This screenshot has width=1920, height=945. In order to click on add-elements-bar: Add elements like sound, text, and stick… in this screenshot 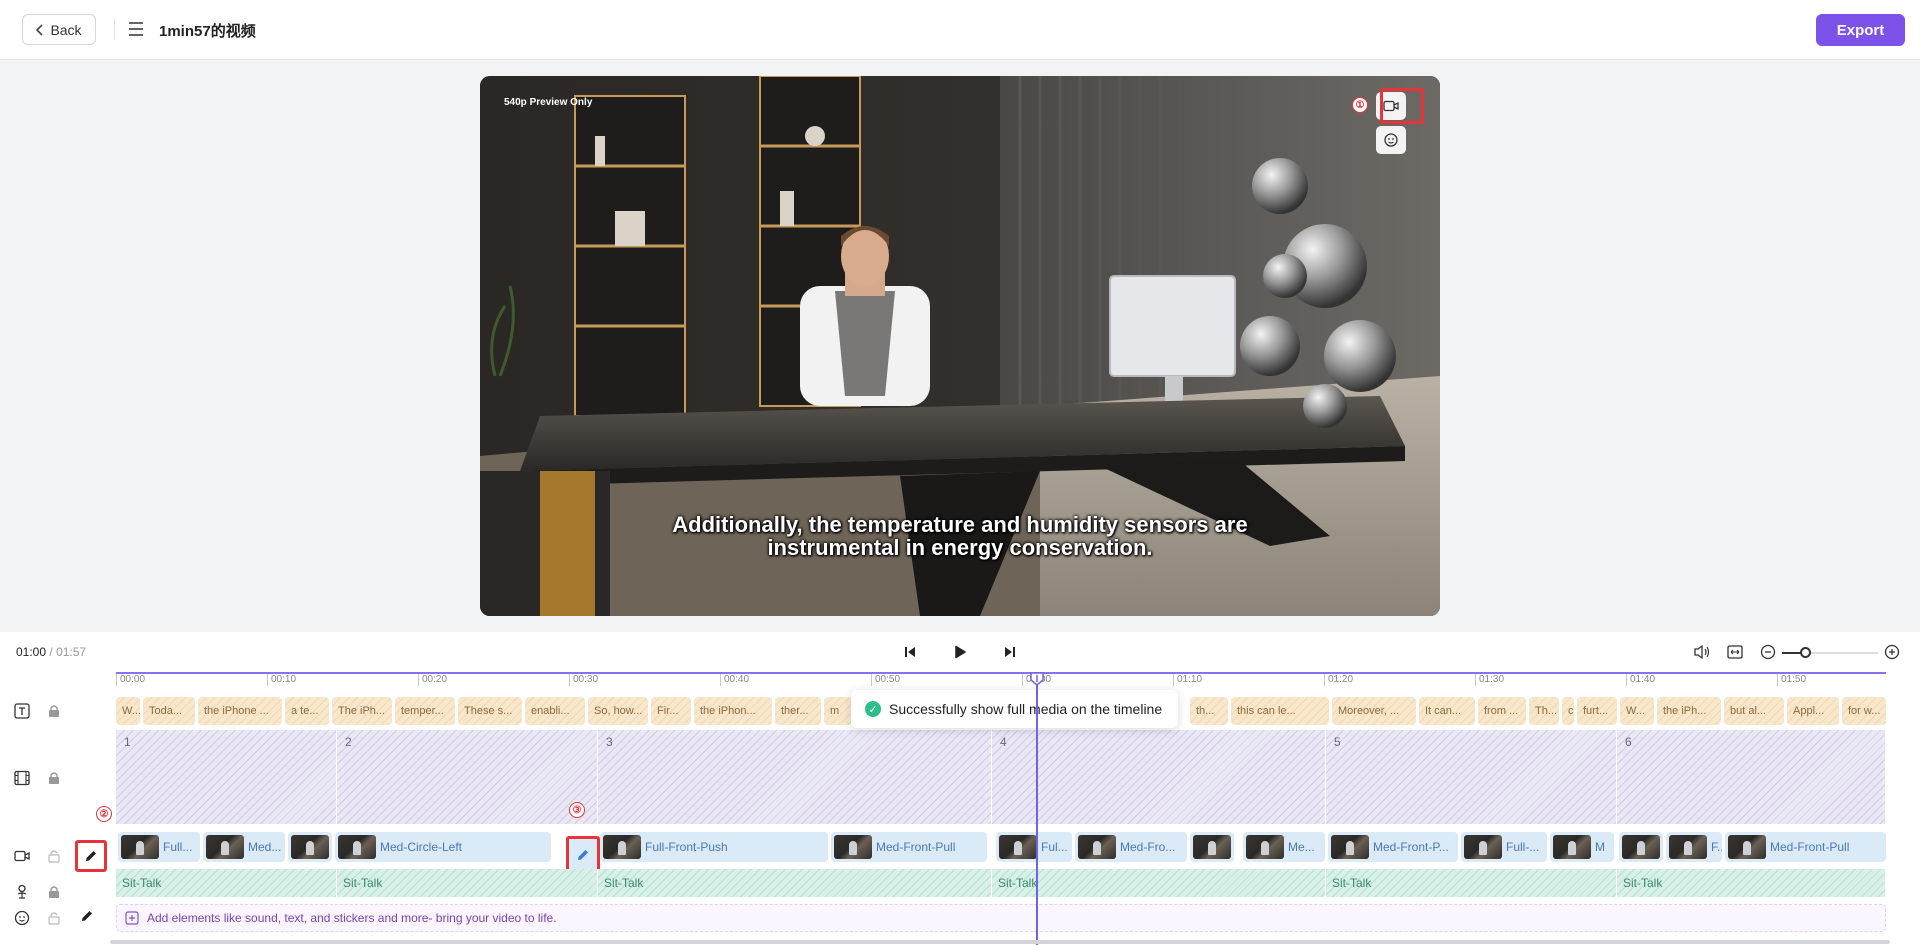, I will do `click(1001, 918)`.